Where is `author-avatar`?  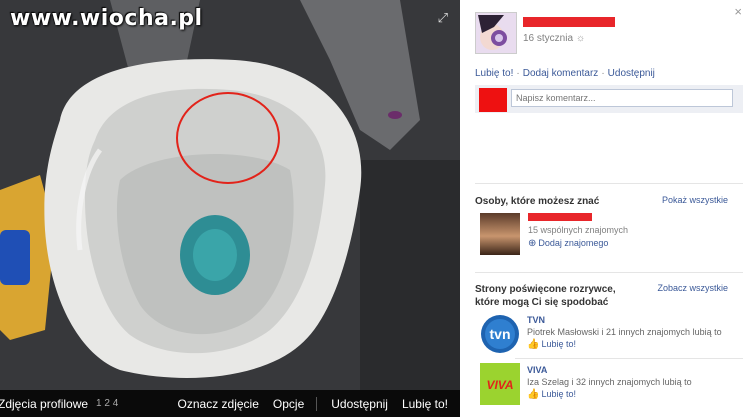
author-avatar is located at coordinates (496, 33).